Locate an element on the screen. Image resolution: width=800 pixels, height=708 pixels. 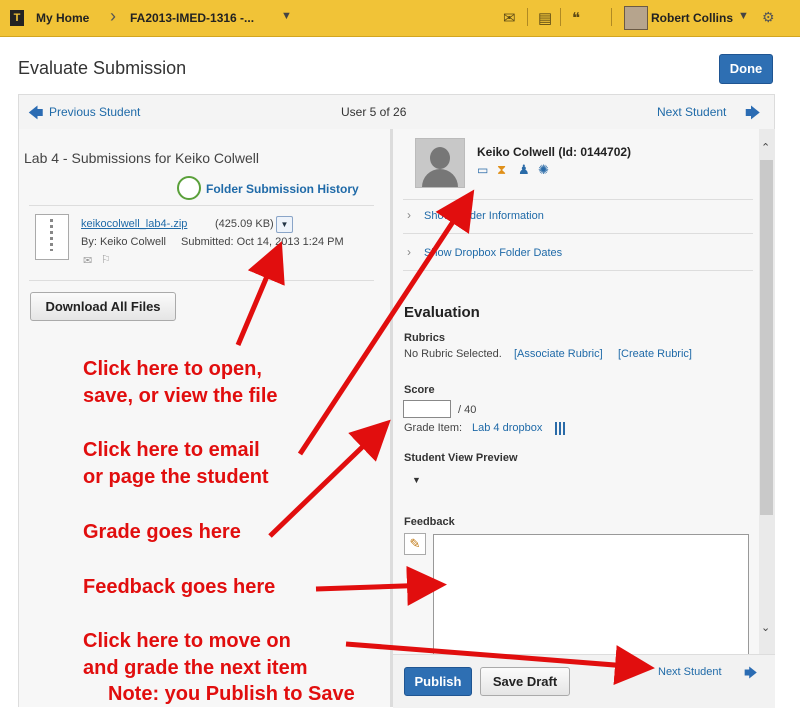
arrow-to-score is located at coordinates (329, 478).